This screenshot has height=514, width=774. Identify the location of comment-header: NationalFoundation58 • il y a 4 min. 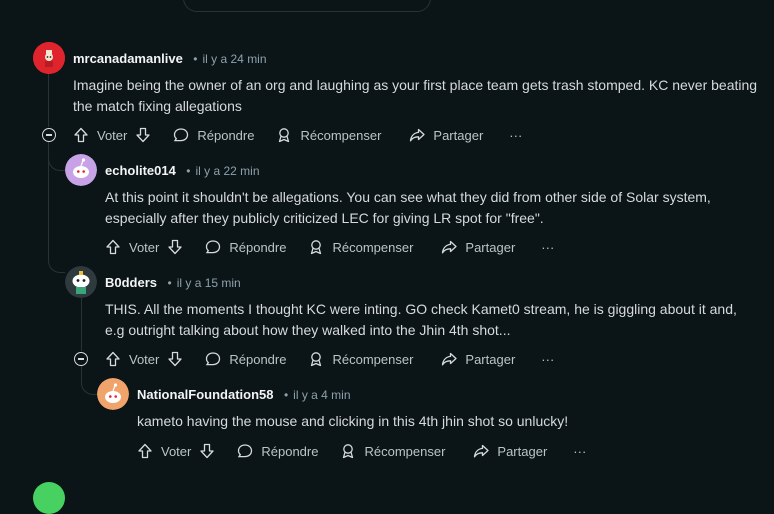
(244, 394).